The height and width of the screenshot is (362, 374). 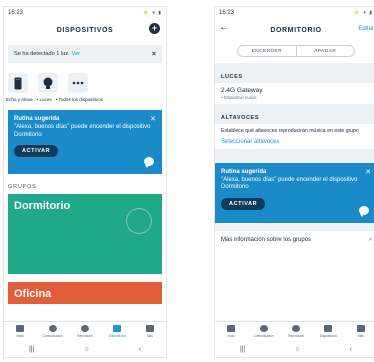 I want to click on group-card-oficina: Oficina, so click(x=85, y=293).